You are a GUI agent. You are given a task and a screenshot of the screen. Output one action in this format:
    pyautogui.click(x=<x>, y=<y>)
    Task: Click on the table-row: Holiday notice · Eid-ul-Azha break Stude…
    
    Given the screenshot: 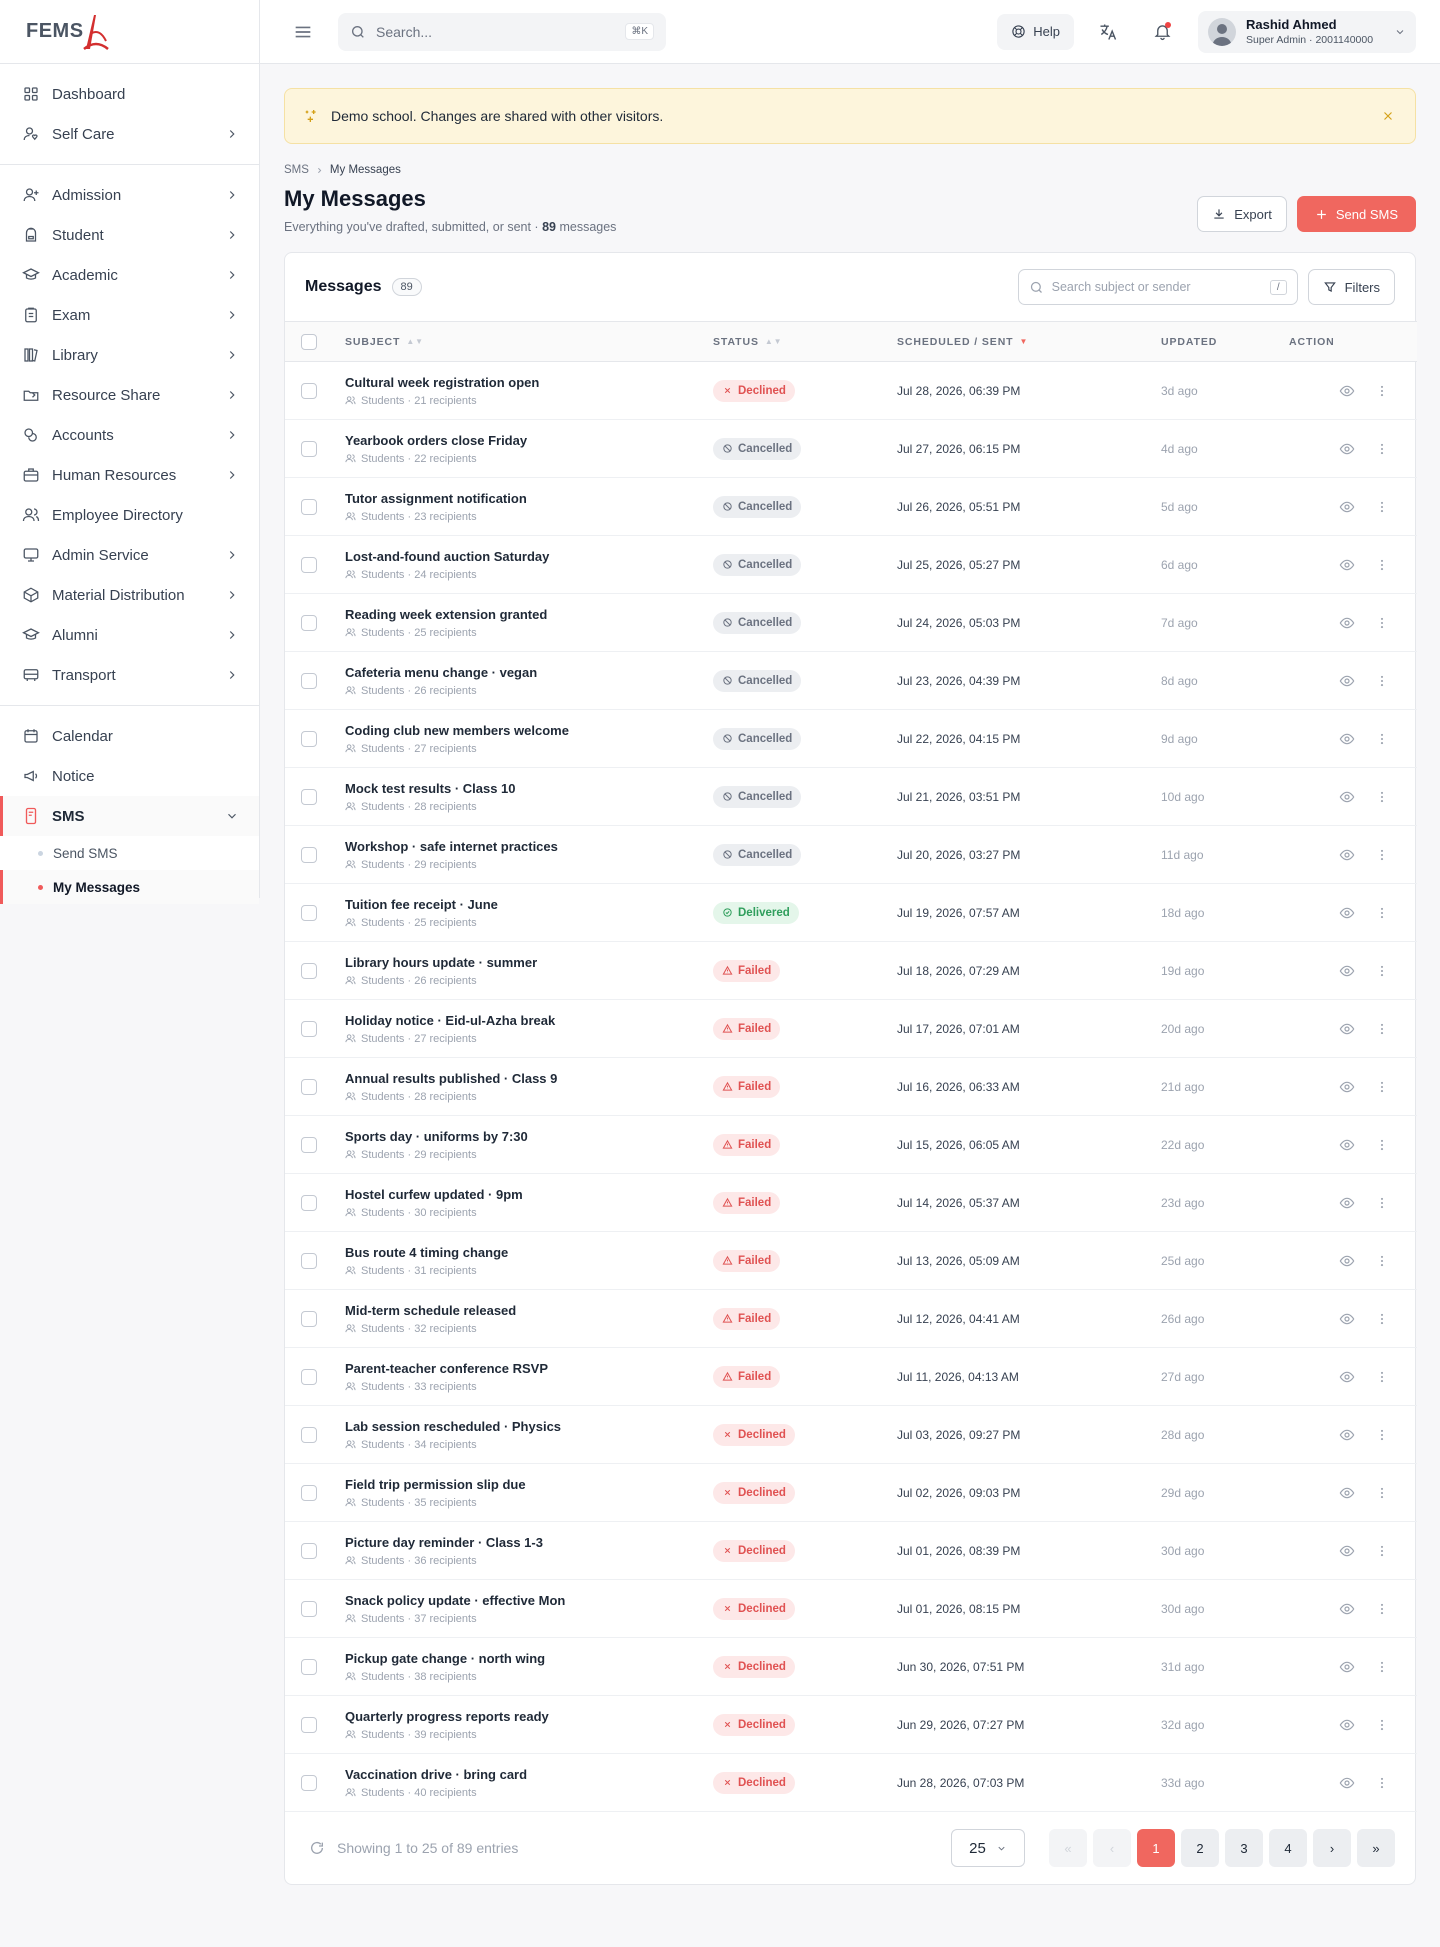 What is the action you would take?
    pyautogui.click(x=851, y=1029)
    